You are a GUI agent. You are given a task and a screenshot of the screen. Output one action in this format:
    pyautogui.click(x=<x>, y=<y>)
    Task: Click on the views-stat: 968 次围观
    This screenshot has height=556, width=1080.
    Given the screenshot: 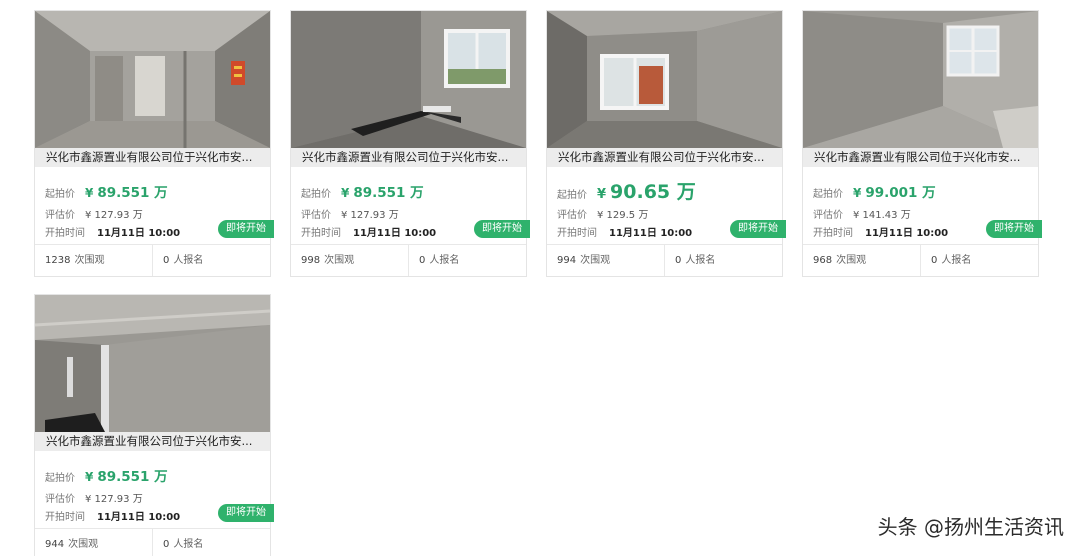 What is the action you would take?
    pyautogui.click(x=861, y=260)
    